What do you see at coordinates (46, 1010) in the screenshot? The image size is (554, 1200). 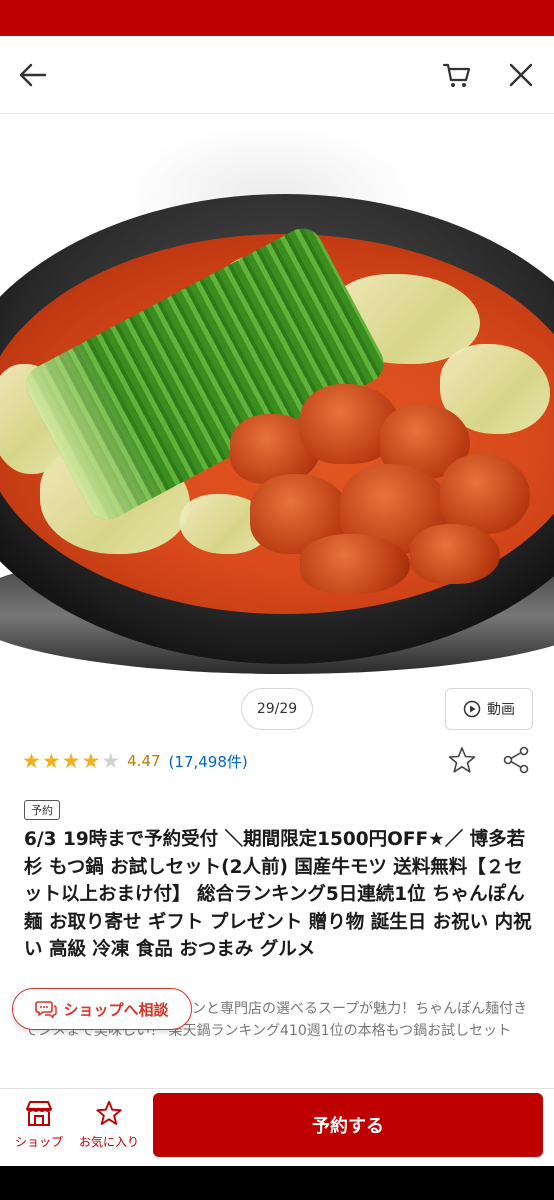 I see `chat-icon` at bounding box center [46, 1010].